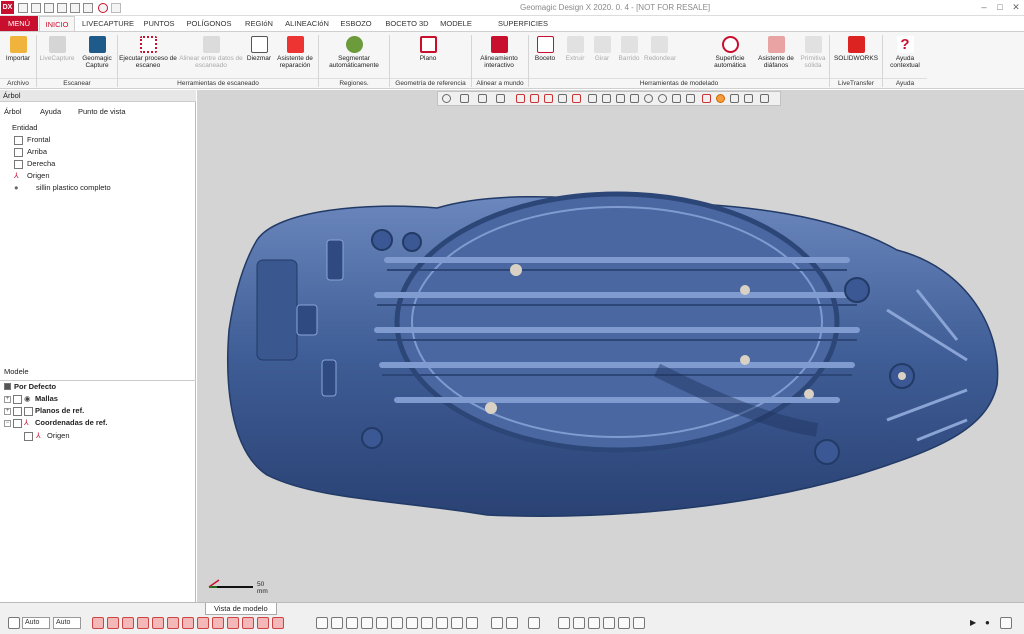 This screenshot has height=634, width=1024. Describe the element at coordinates (856, 56) in the screenshot. I see `solidworks-button: SOLIDWORKS` at that location.